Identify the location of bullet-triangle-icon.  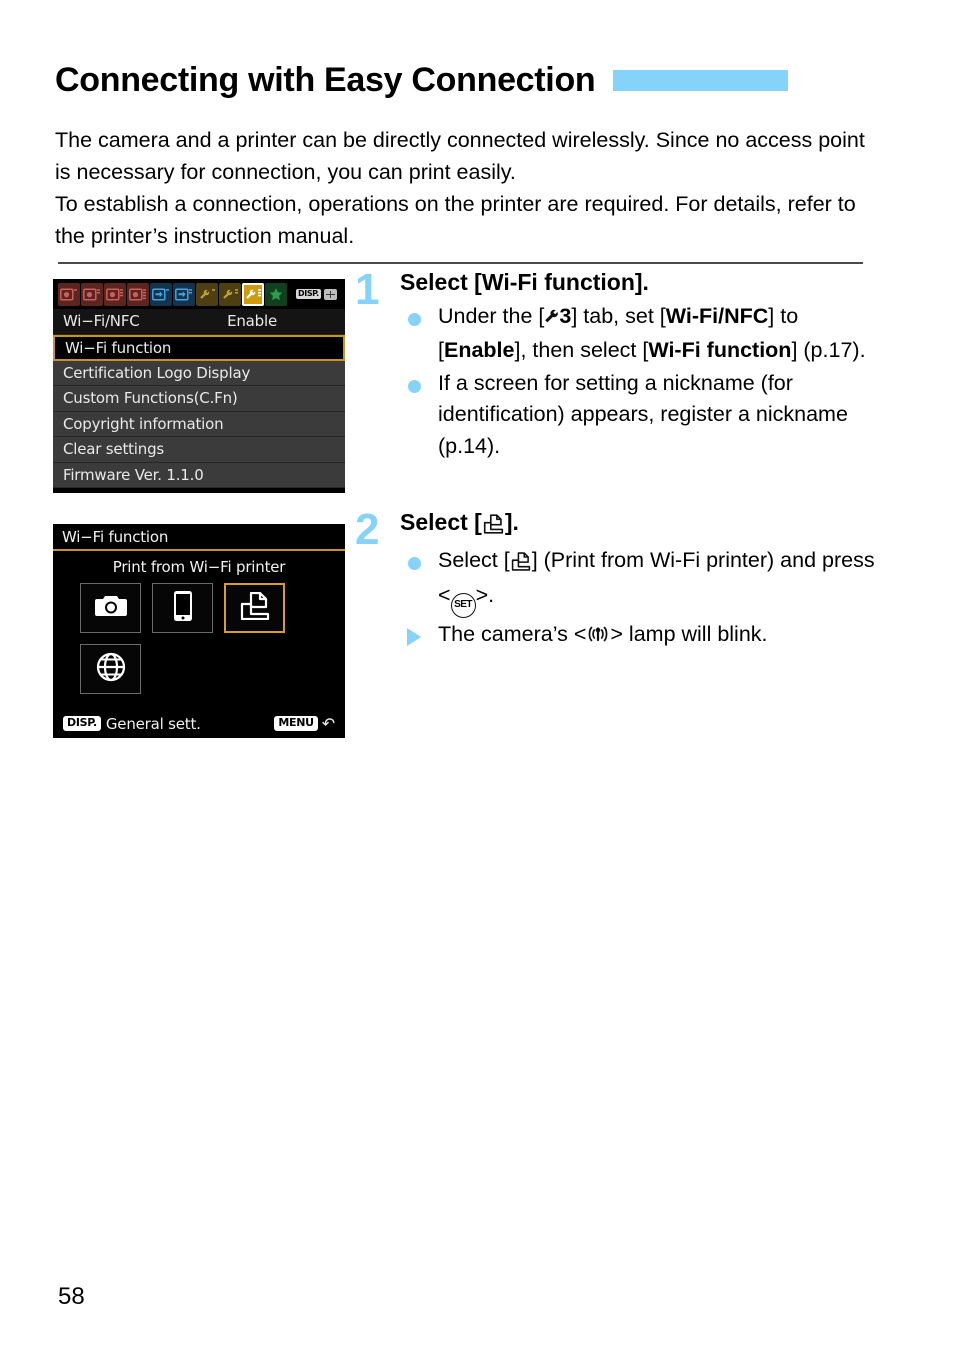
(414, 637).